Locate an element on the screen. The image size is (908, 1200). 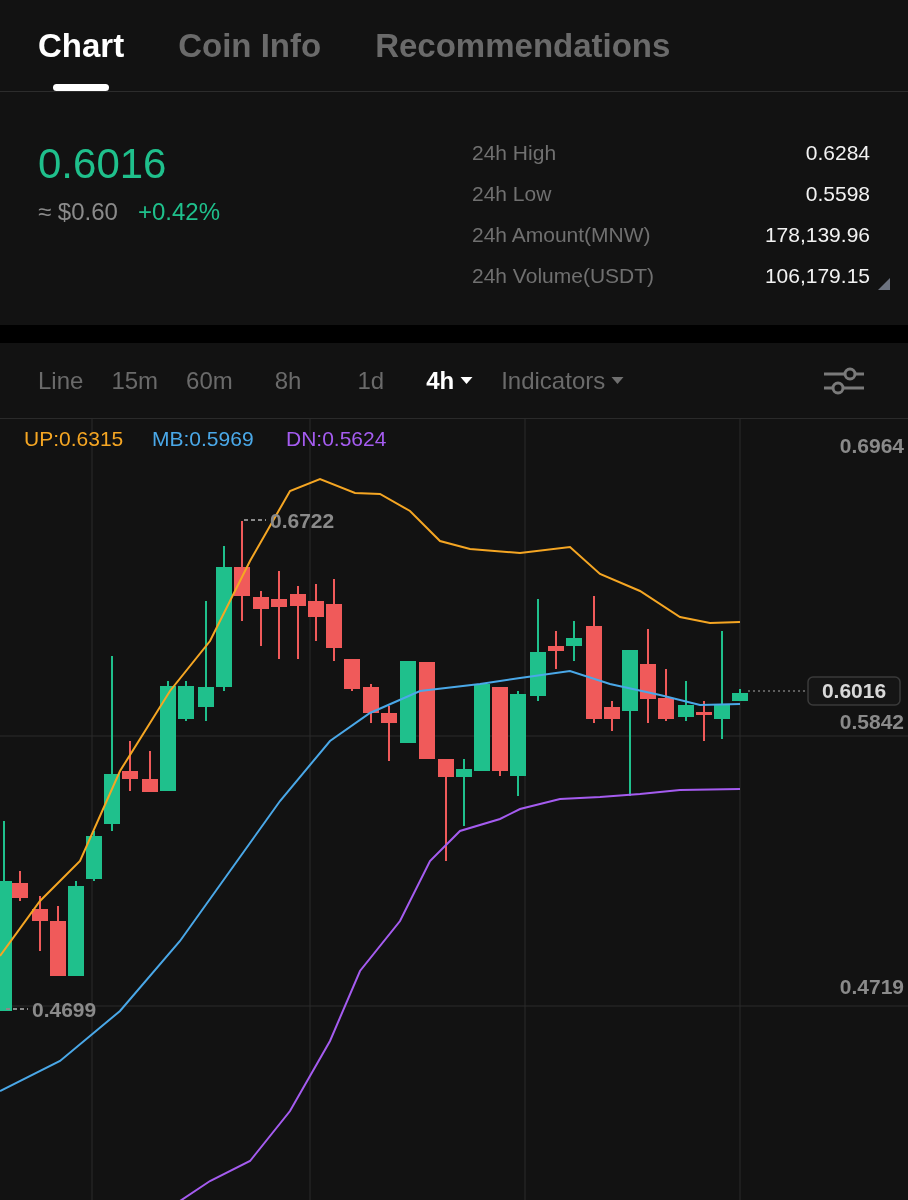
stat-label: 24h Volume(USDT) is located at coordinates (563, 276).